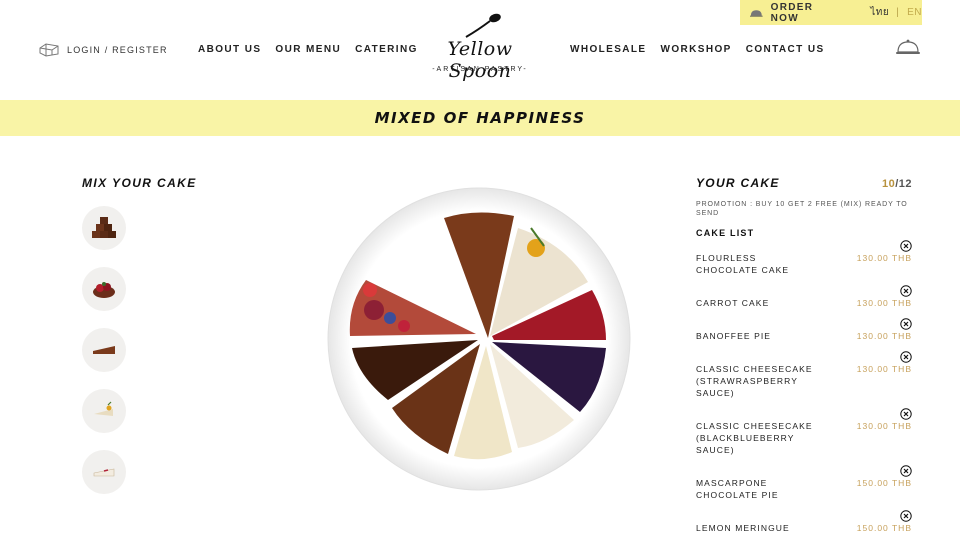  I want to click on nav-wholesale: WHOLESALE, so click(608, 49).